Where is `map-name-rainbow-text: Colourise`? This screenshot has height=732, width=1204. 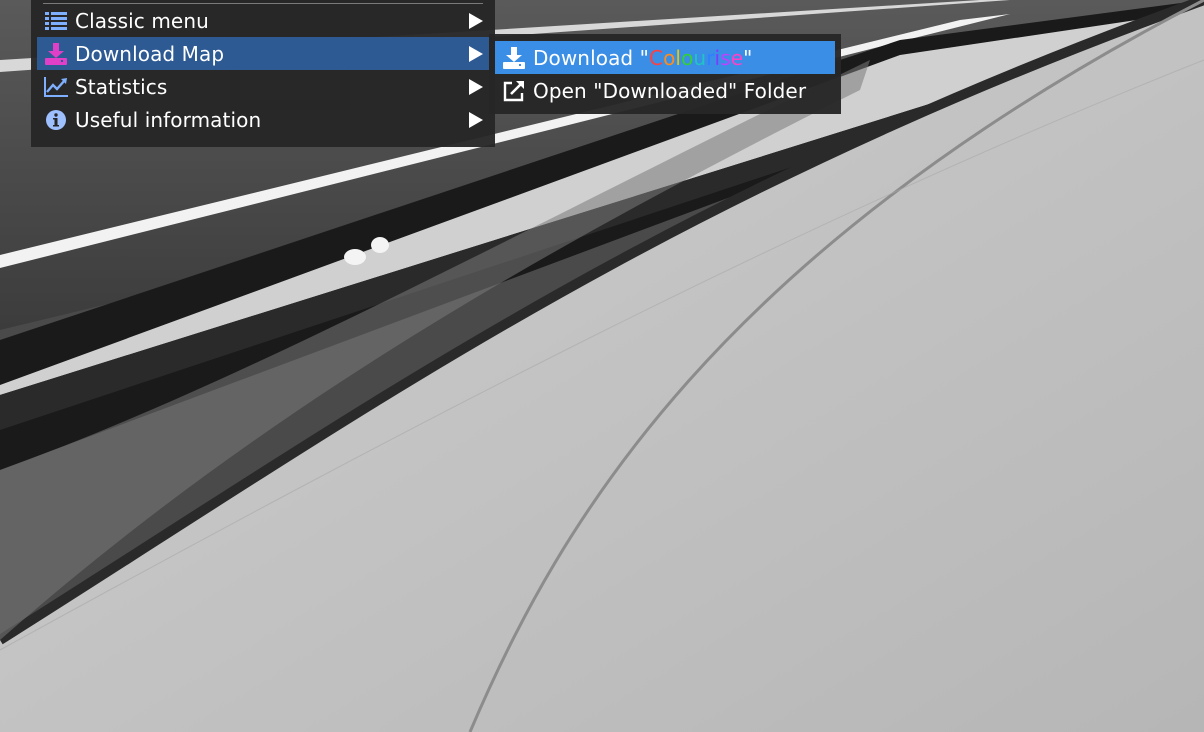
map-name-rainbow-text: Colourise is located at coordinates (696, 58).